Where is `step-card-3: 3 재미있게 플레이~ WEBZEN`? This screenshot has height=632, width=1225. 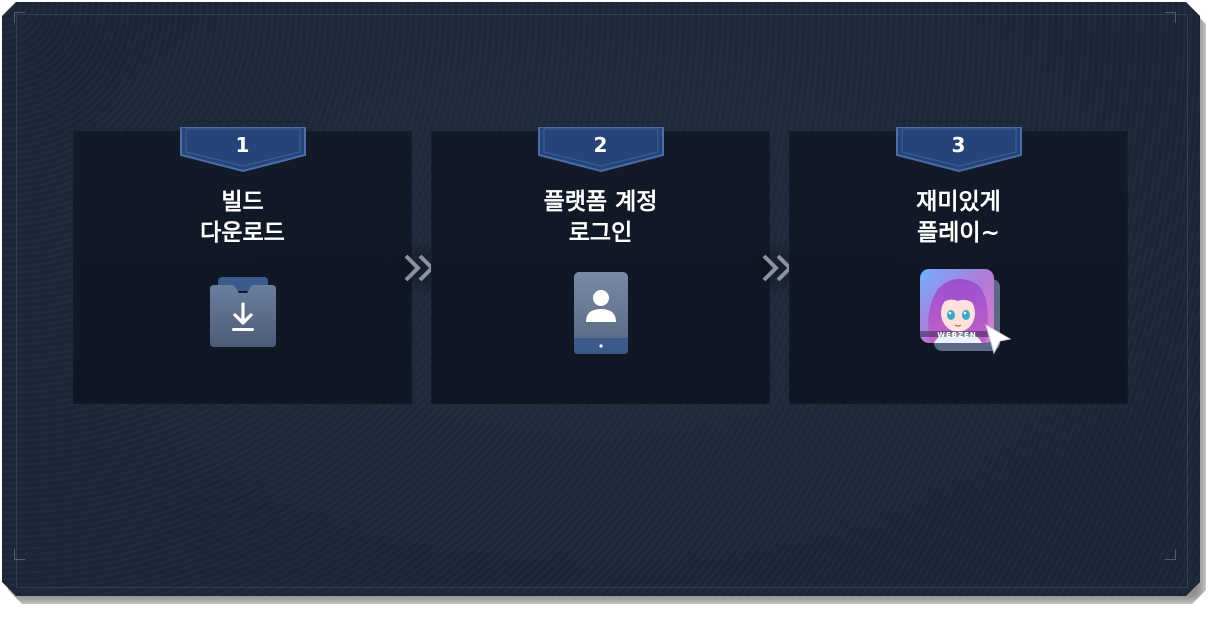 step-card-3: 3 재미있게 플레이~ WEBZEN is located at coordinates (958, 265).